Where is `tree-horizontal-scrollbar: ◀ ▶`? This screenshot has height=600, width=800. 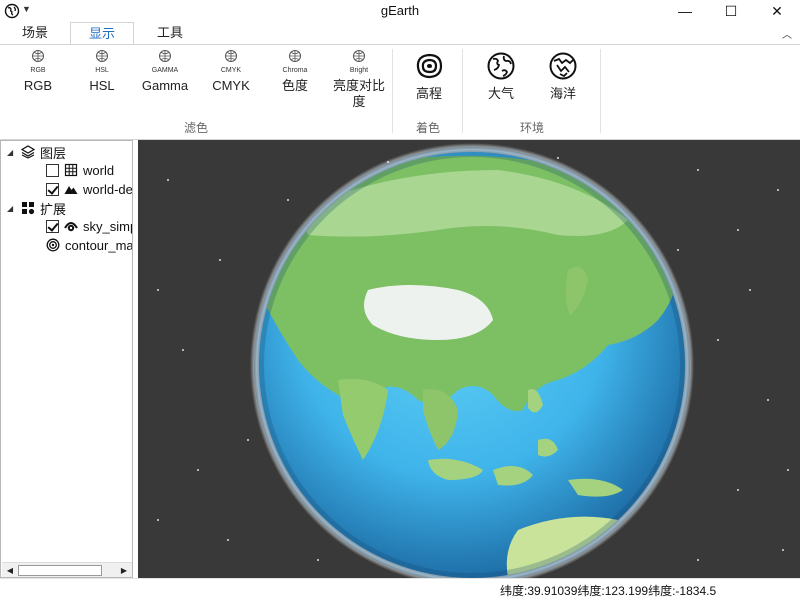
tree-horizontal-scrollbar: ◀ ▶ is located at coordinates (67, 569).